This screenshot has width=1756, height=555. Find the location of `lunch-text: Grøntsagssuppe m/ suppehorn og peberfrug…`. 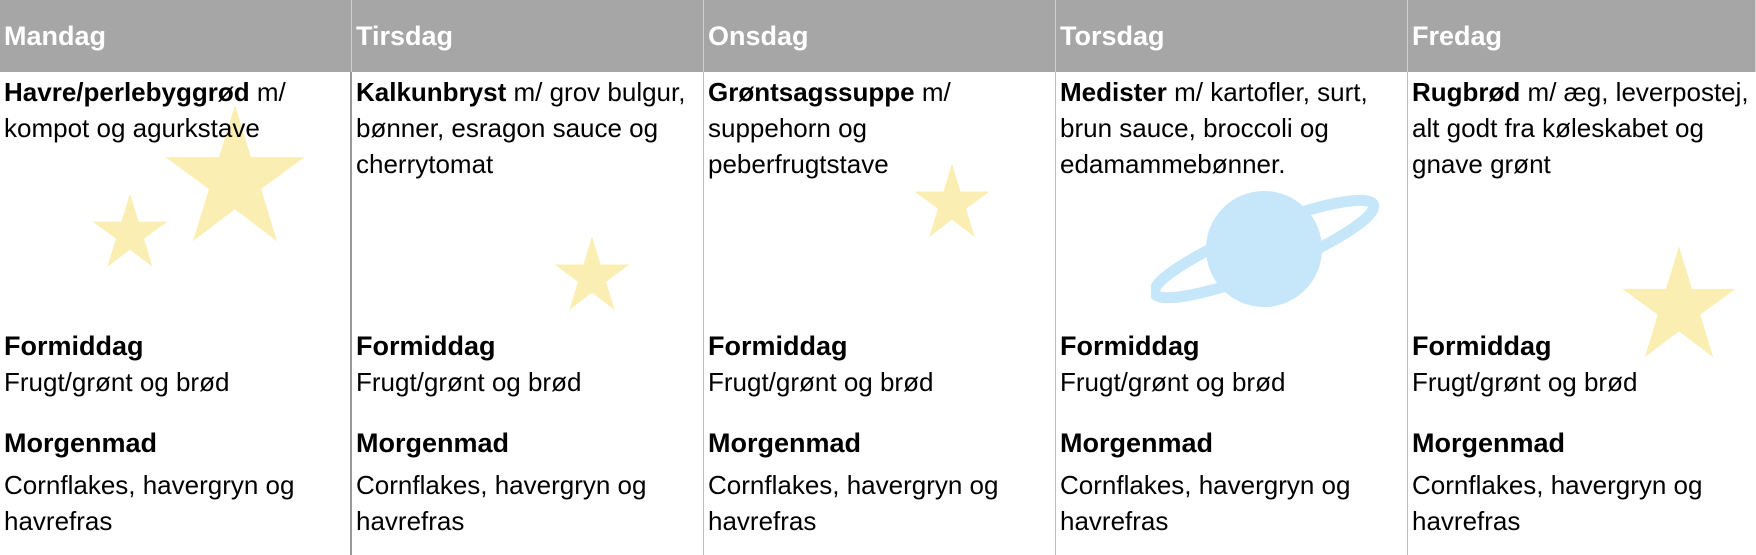

lunch-text: Grøntsagssuppe m/ suppehorn og peberfrug… is located at coordinates (829, 128).